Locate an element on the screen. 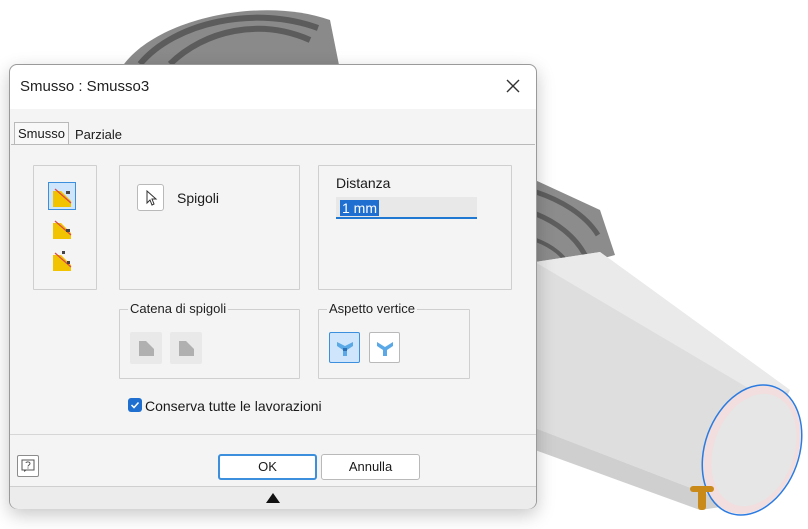 The image size is (808, 529). edges-label: Spigoli is located at coordinates (198, 198).